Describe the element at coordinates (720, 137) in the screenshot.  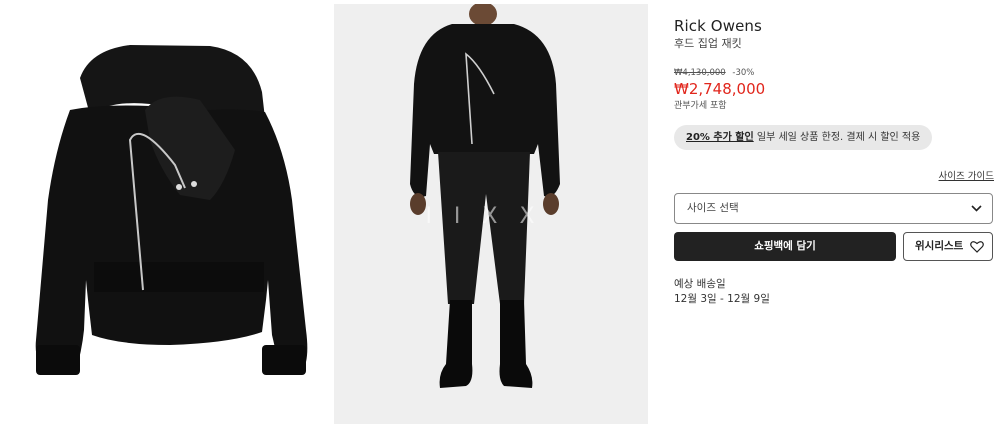
I see `promo-highlight: 20% 추가 할인` at that location.